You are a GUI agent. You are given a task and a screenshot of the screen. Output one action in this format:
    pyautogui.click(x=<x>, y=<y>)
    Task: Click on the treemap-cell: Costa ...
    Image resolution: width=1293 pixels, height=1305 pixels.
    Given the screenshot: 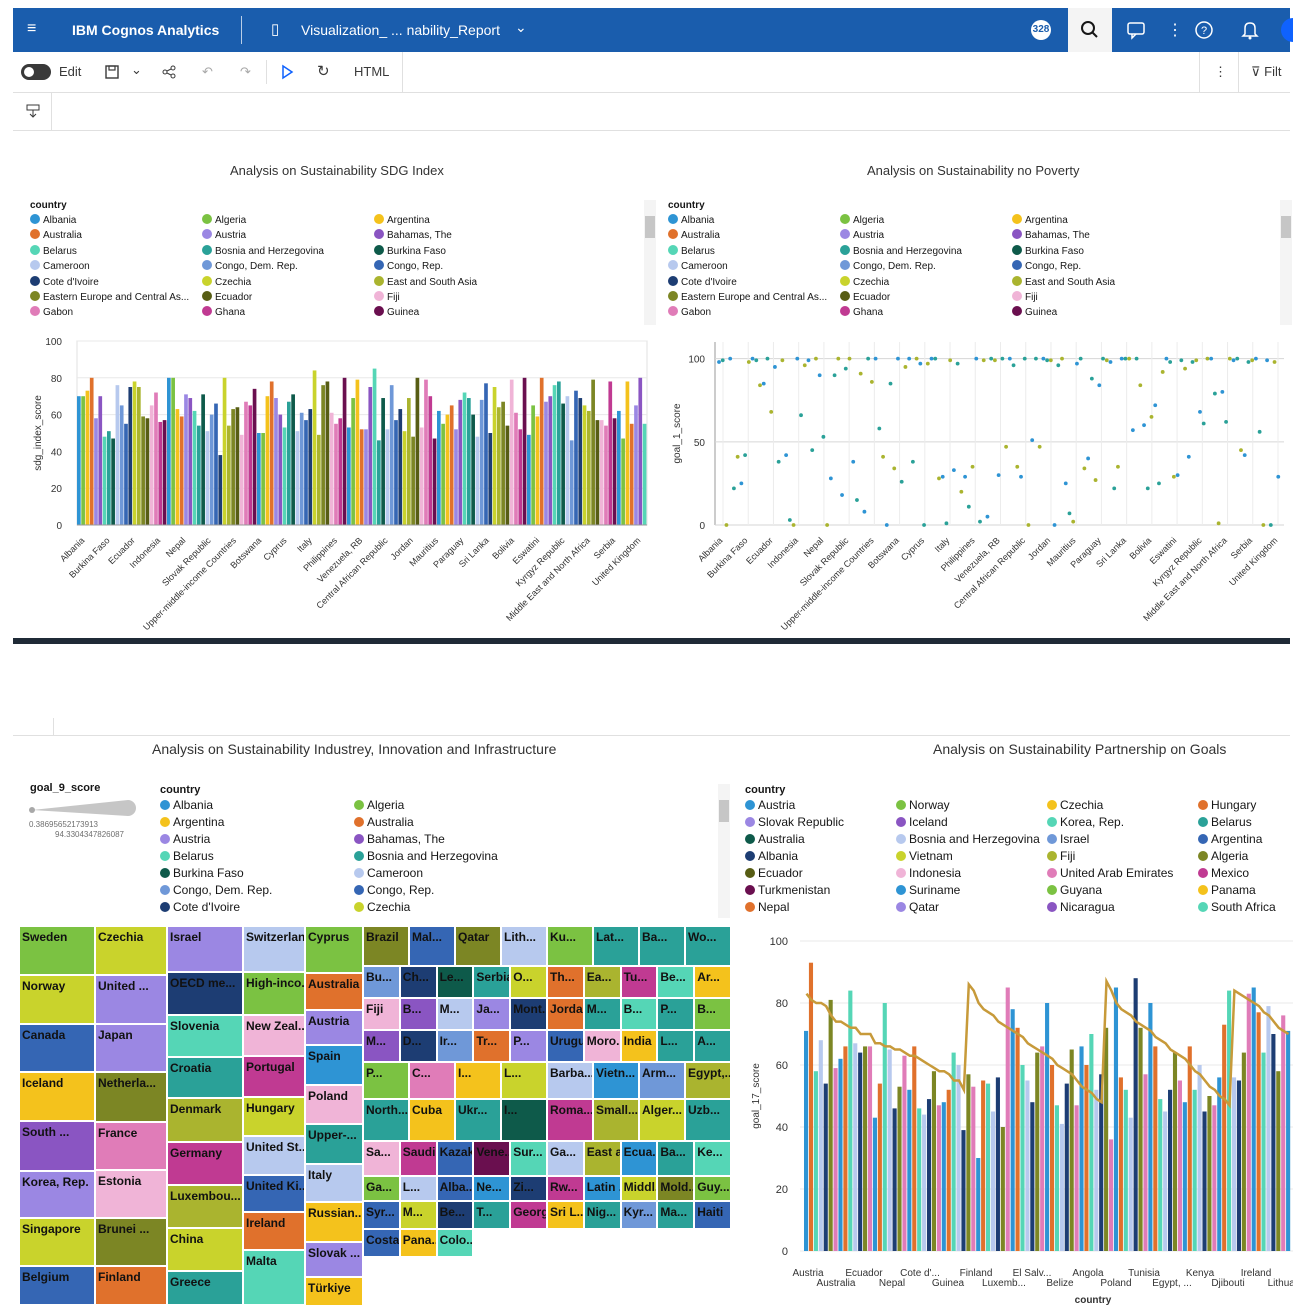 What is the action you would take?
    pyautogui.click(x=381, y=1243)
    